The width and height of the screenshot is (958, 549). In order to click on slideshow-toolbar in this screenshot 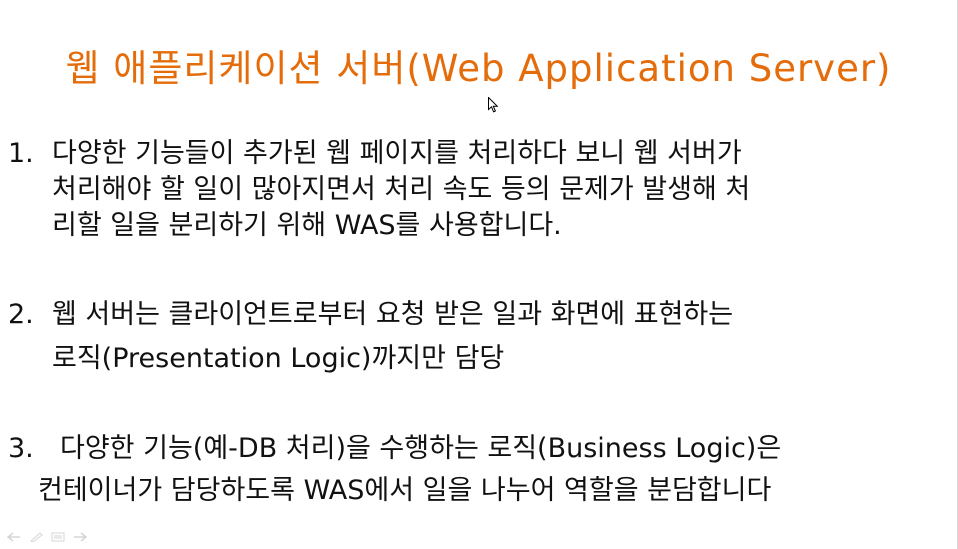, I will do `click(47, 537)`.